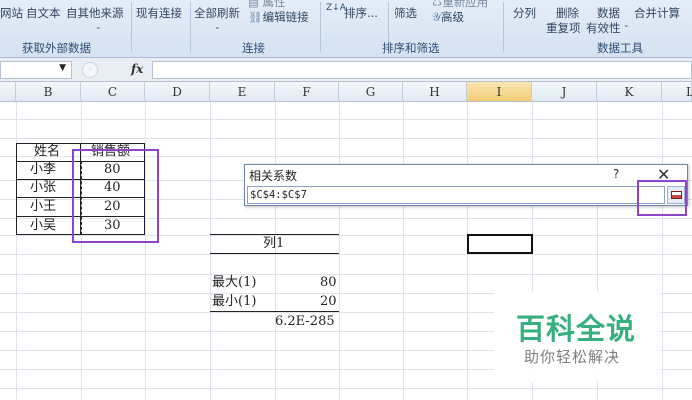 The width and height of the screenshot is (692, 400). What do you see at coordinates (567, 13) in the screenshot?
I see `remove-duplicates-button: 删除` at bounding box center [567, 13].